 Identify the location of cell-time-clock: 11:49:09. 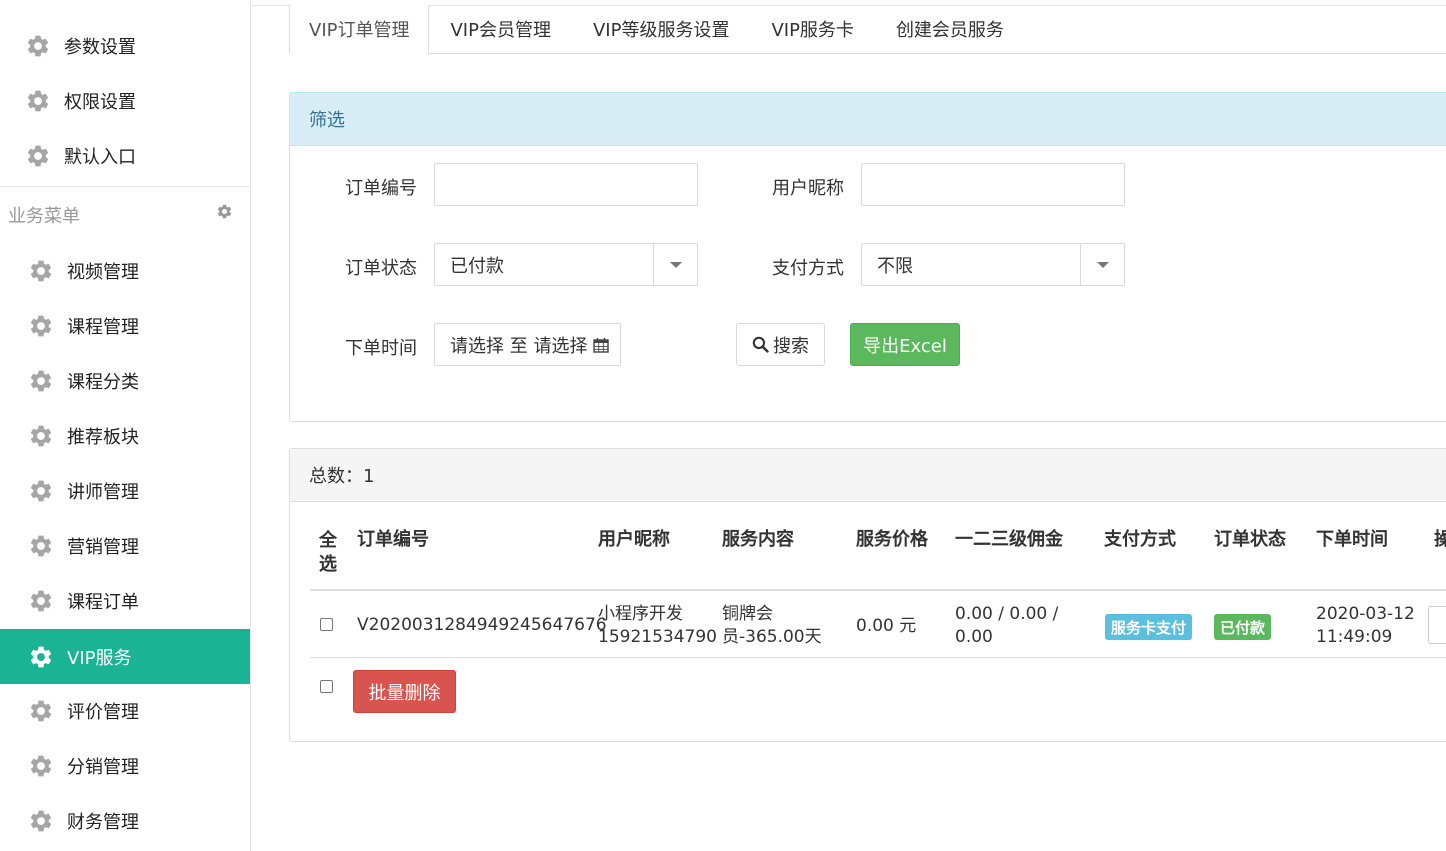
(1354, 637).